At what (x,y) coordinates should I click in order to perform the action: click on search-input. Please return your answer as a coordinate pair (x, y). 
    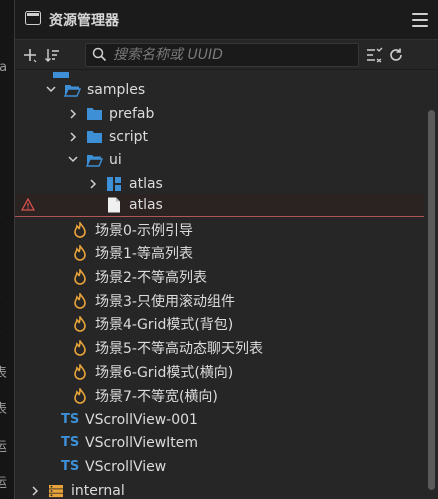
    Looking at the image, I should click on (233, 54).